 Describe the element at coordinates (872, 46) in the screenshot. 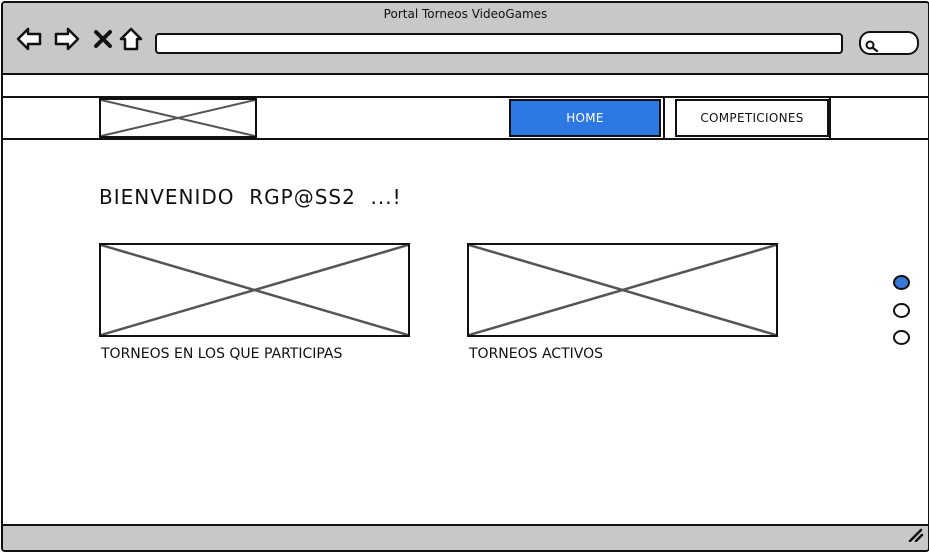

I see `search-icon` at that location.